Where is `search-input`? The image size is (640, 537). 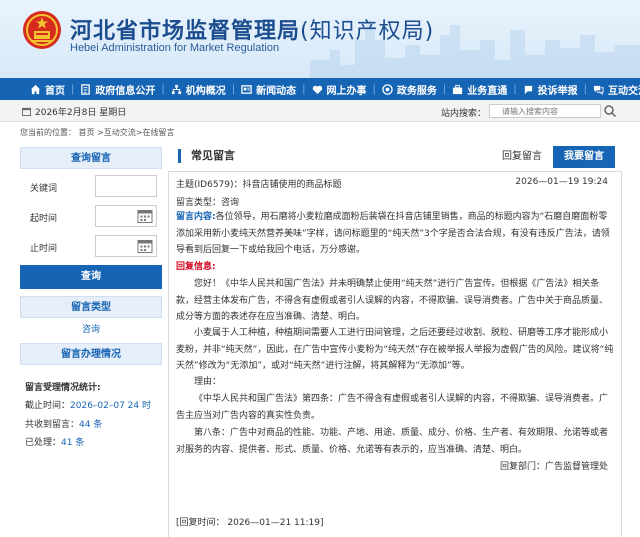 search-input is located at coordinates (545, 111).